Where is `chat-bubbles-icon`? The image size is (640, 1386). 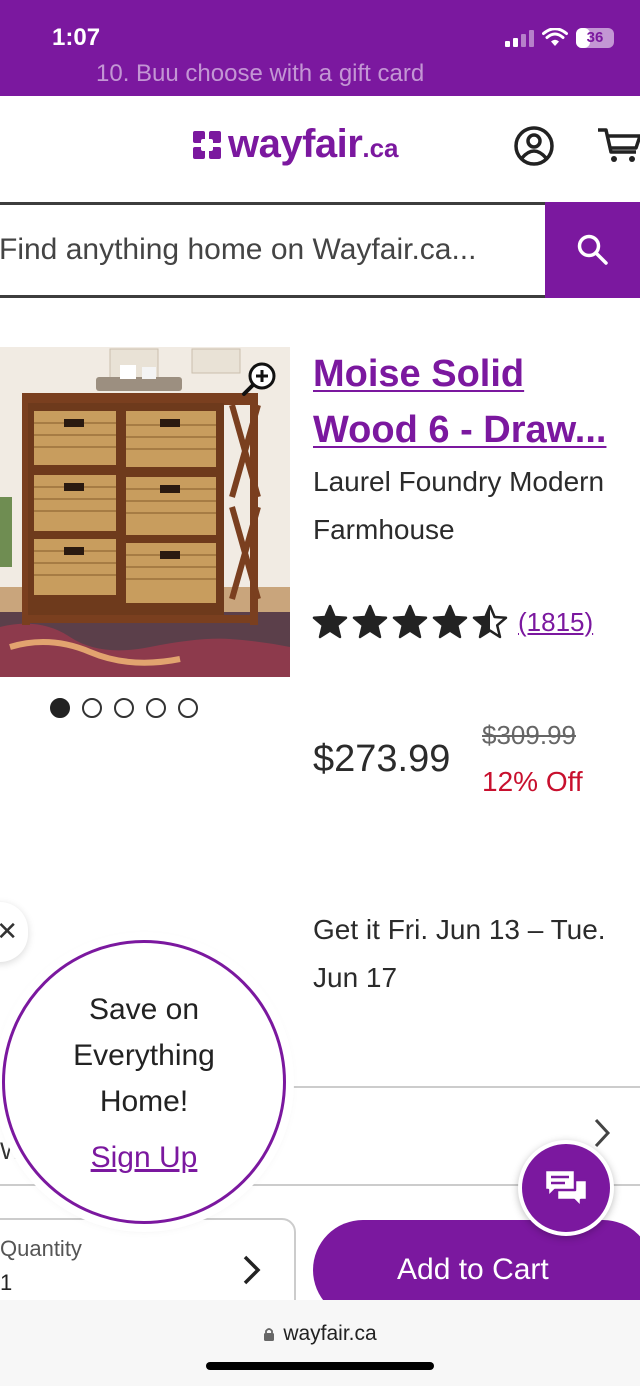 chat-bubbles-icon is located at coordinates (566, 1188).